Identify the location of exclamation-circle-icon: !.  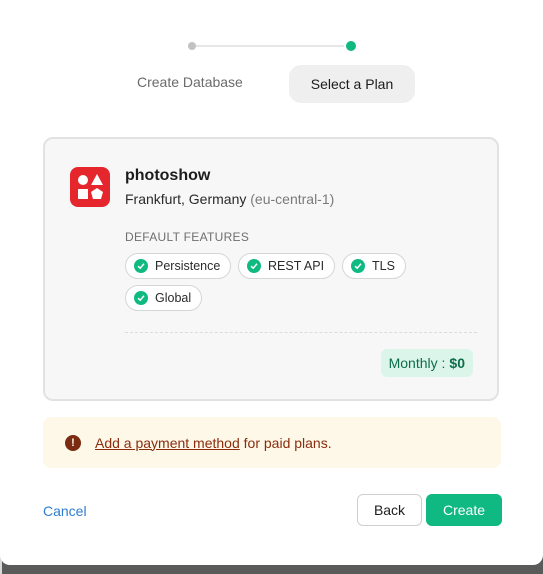
(73, 442).